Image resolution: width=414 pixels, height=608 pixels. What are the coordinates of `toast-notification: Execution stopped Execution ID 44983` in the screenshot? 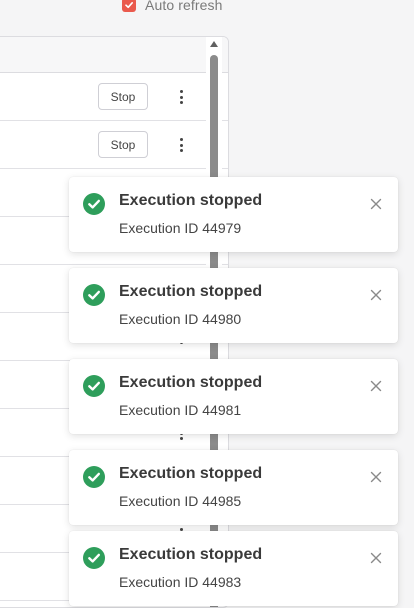 It's located at (233, 568).